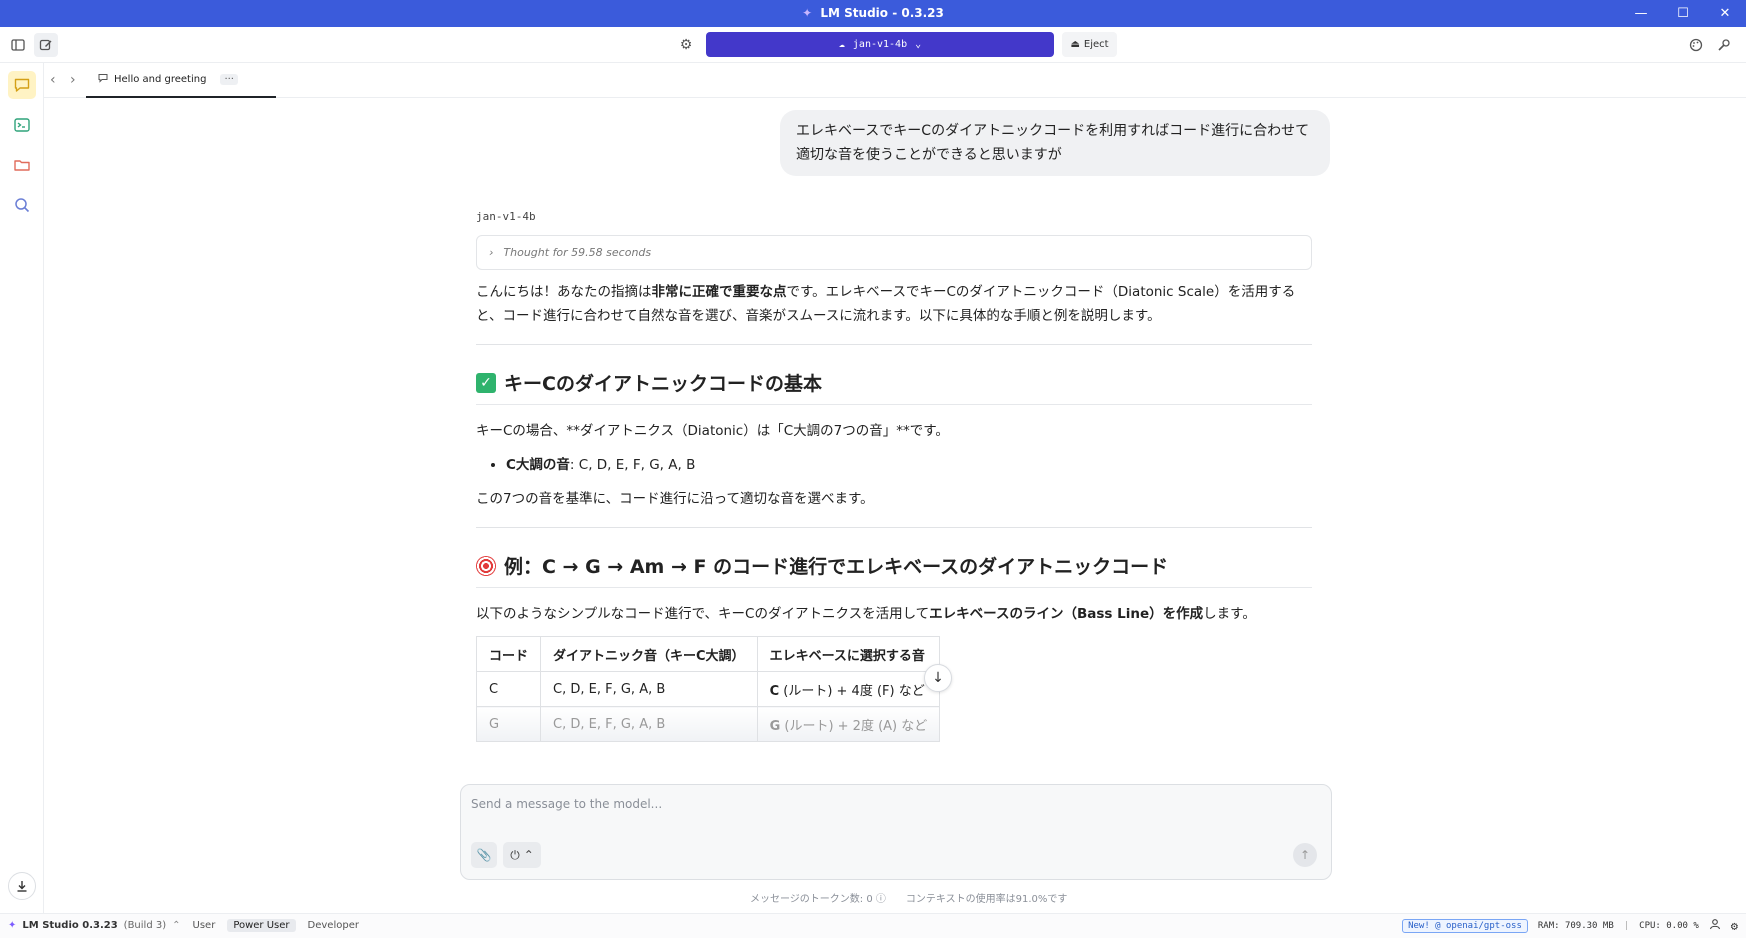 The width and height of the screenshot is (1746, 938). Describe the element at coordinates (486, 565) in the screenshot. I see `target-icon` at that location.